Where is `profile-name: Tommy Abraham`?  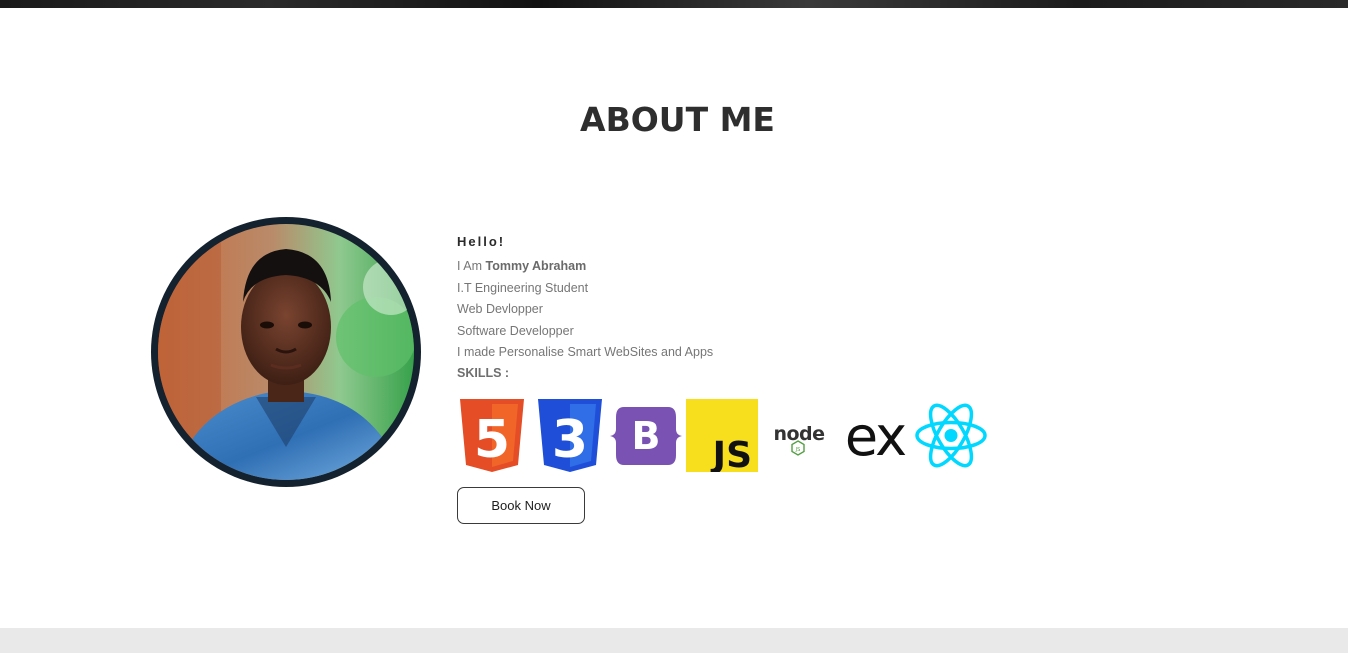
profile-name: Tommy Abraham is located at coordinates (536, 266).